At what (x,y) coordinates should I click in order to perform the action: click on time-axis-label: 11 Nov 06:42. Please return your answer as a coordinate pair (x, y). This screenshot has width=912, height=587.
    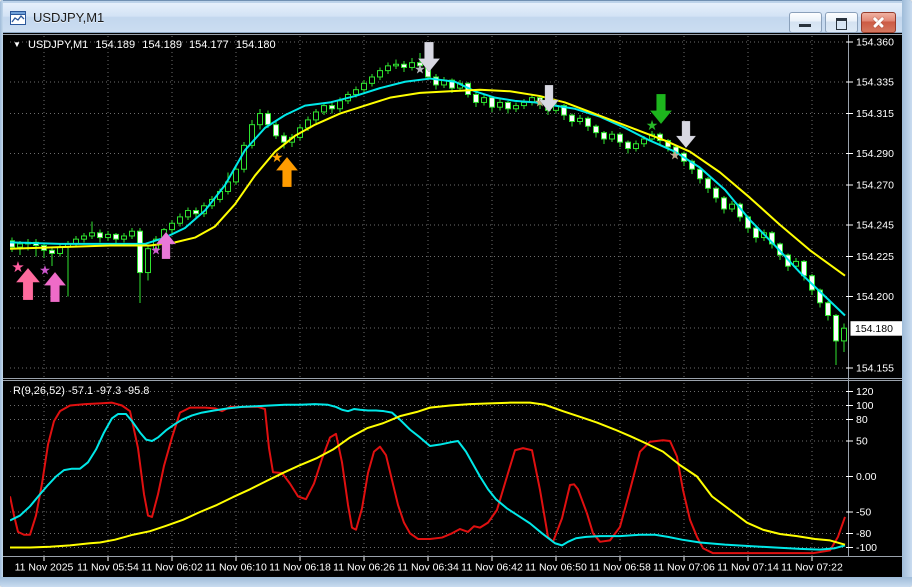
    Looking at the image, I should click on (492, 568).